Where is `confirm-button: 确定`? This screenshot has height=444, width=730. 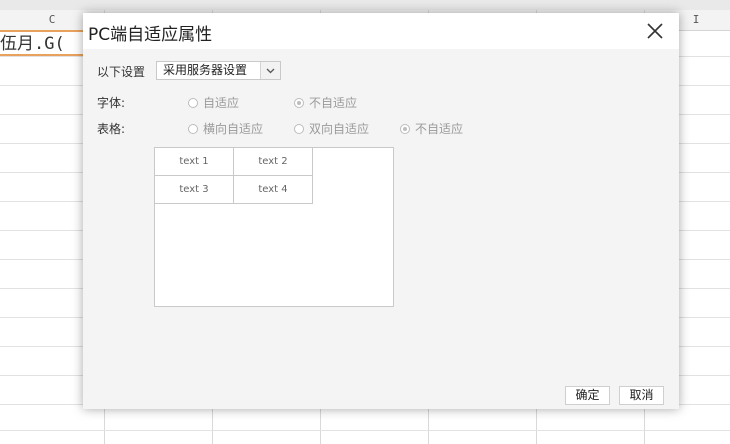 confirm-button: 确定 is located at coordinates (587, 395).